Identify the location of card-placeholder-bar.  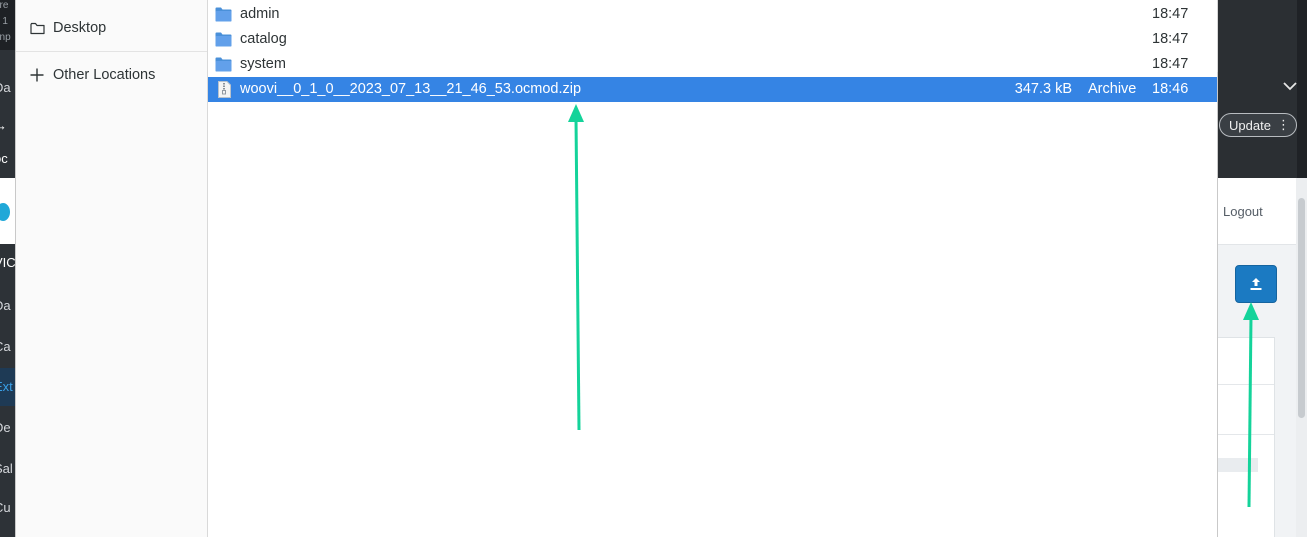
(1238, 465).